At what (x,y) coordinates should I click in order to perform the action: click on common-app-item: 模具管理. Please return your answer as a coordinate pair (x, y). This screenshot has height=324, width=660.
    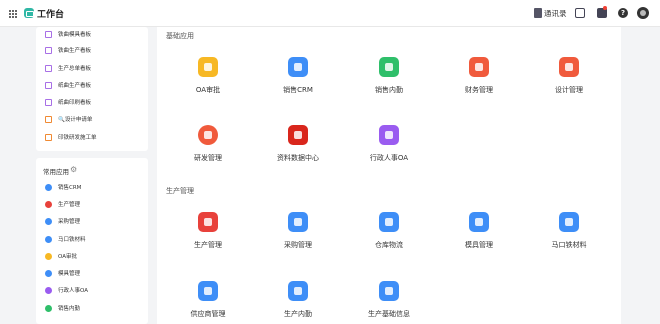
    Looking at the image, I should click on (62, 273).